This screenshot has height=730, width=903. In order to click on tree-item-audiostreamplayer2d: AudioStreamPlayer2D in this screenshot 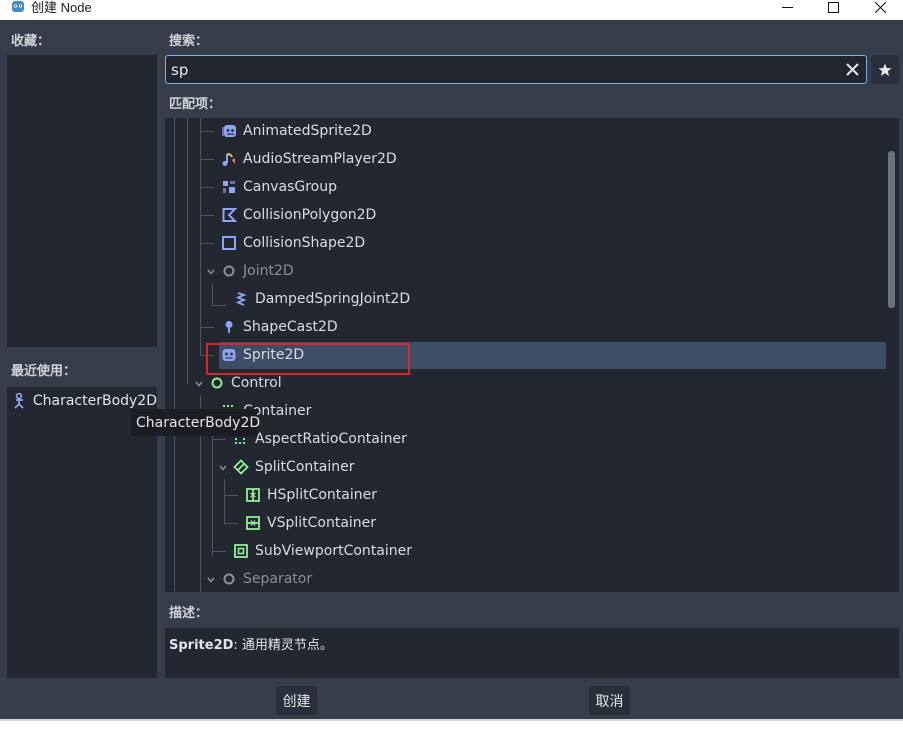, I will do `click(309, 159)`.